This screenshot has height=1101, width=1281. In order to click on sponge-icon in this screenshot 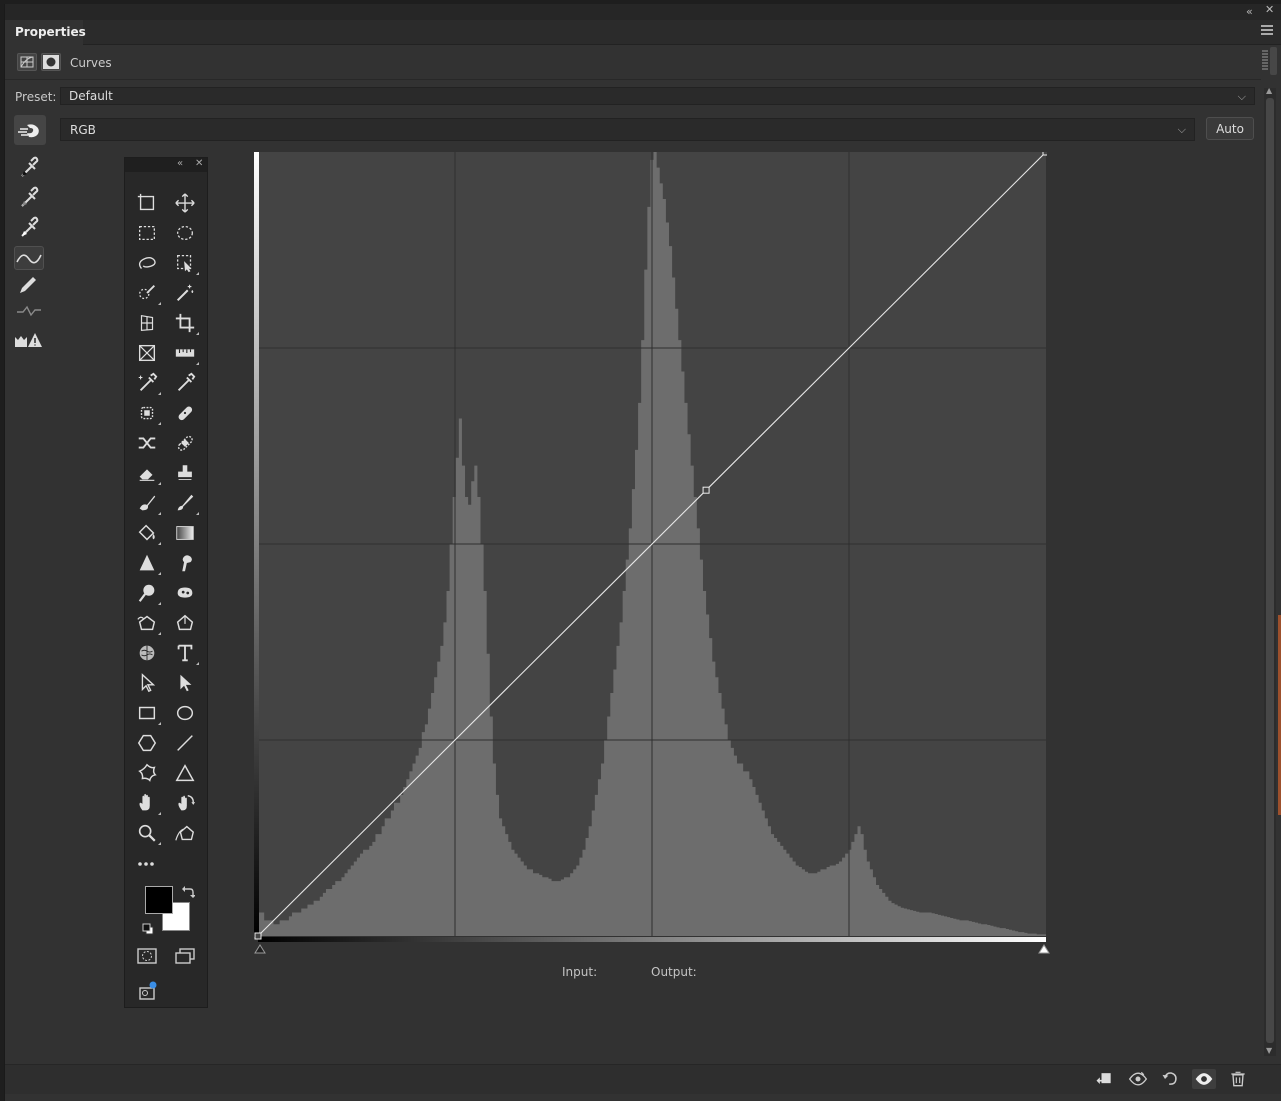, I will do `click(185, 592)`.